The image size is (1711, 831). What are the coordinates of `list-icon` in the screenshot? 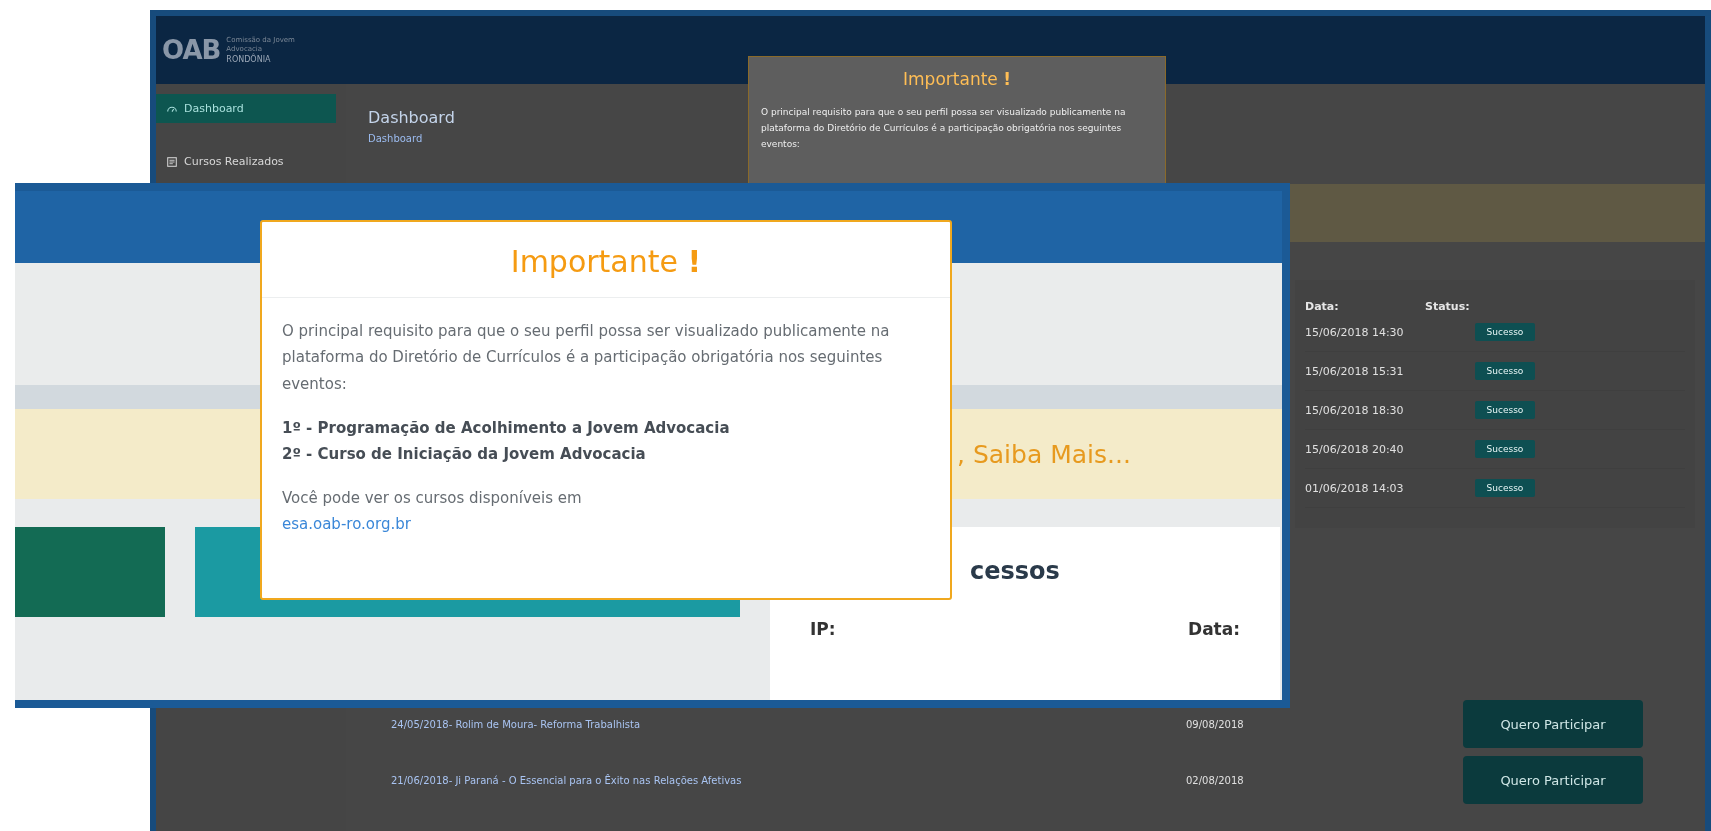 It's located at (172, 161).